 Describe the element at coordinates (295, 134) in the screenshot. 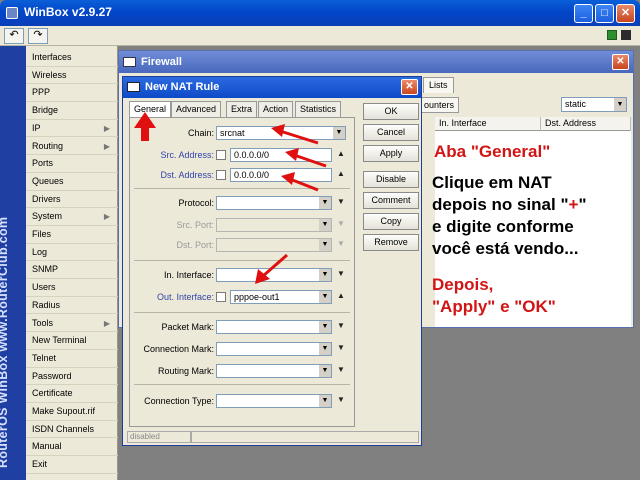

I see `arrow-chain` at that location.